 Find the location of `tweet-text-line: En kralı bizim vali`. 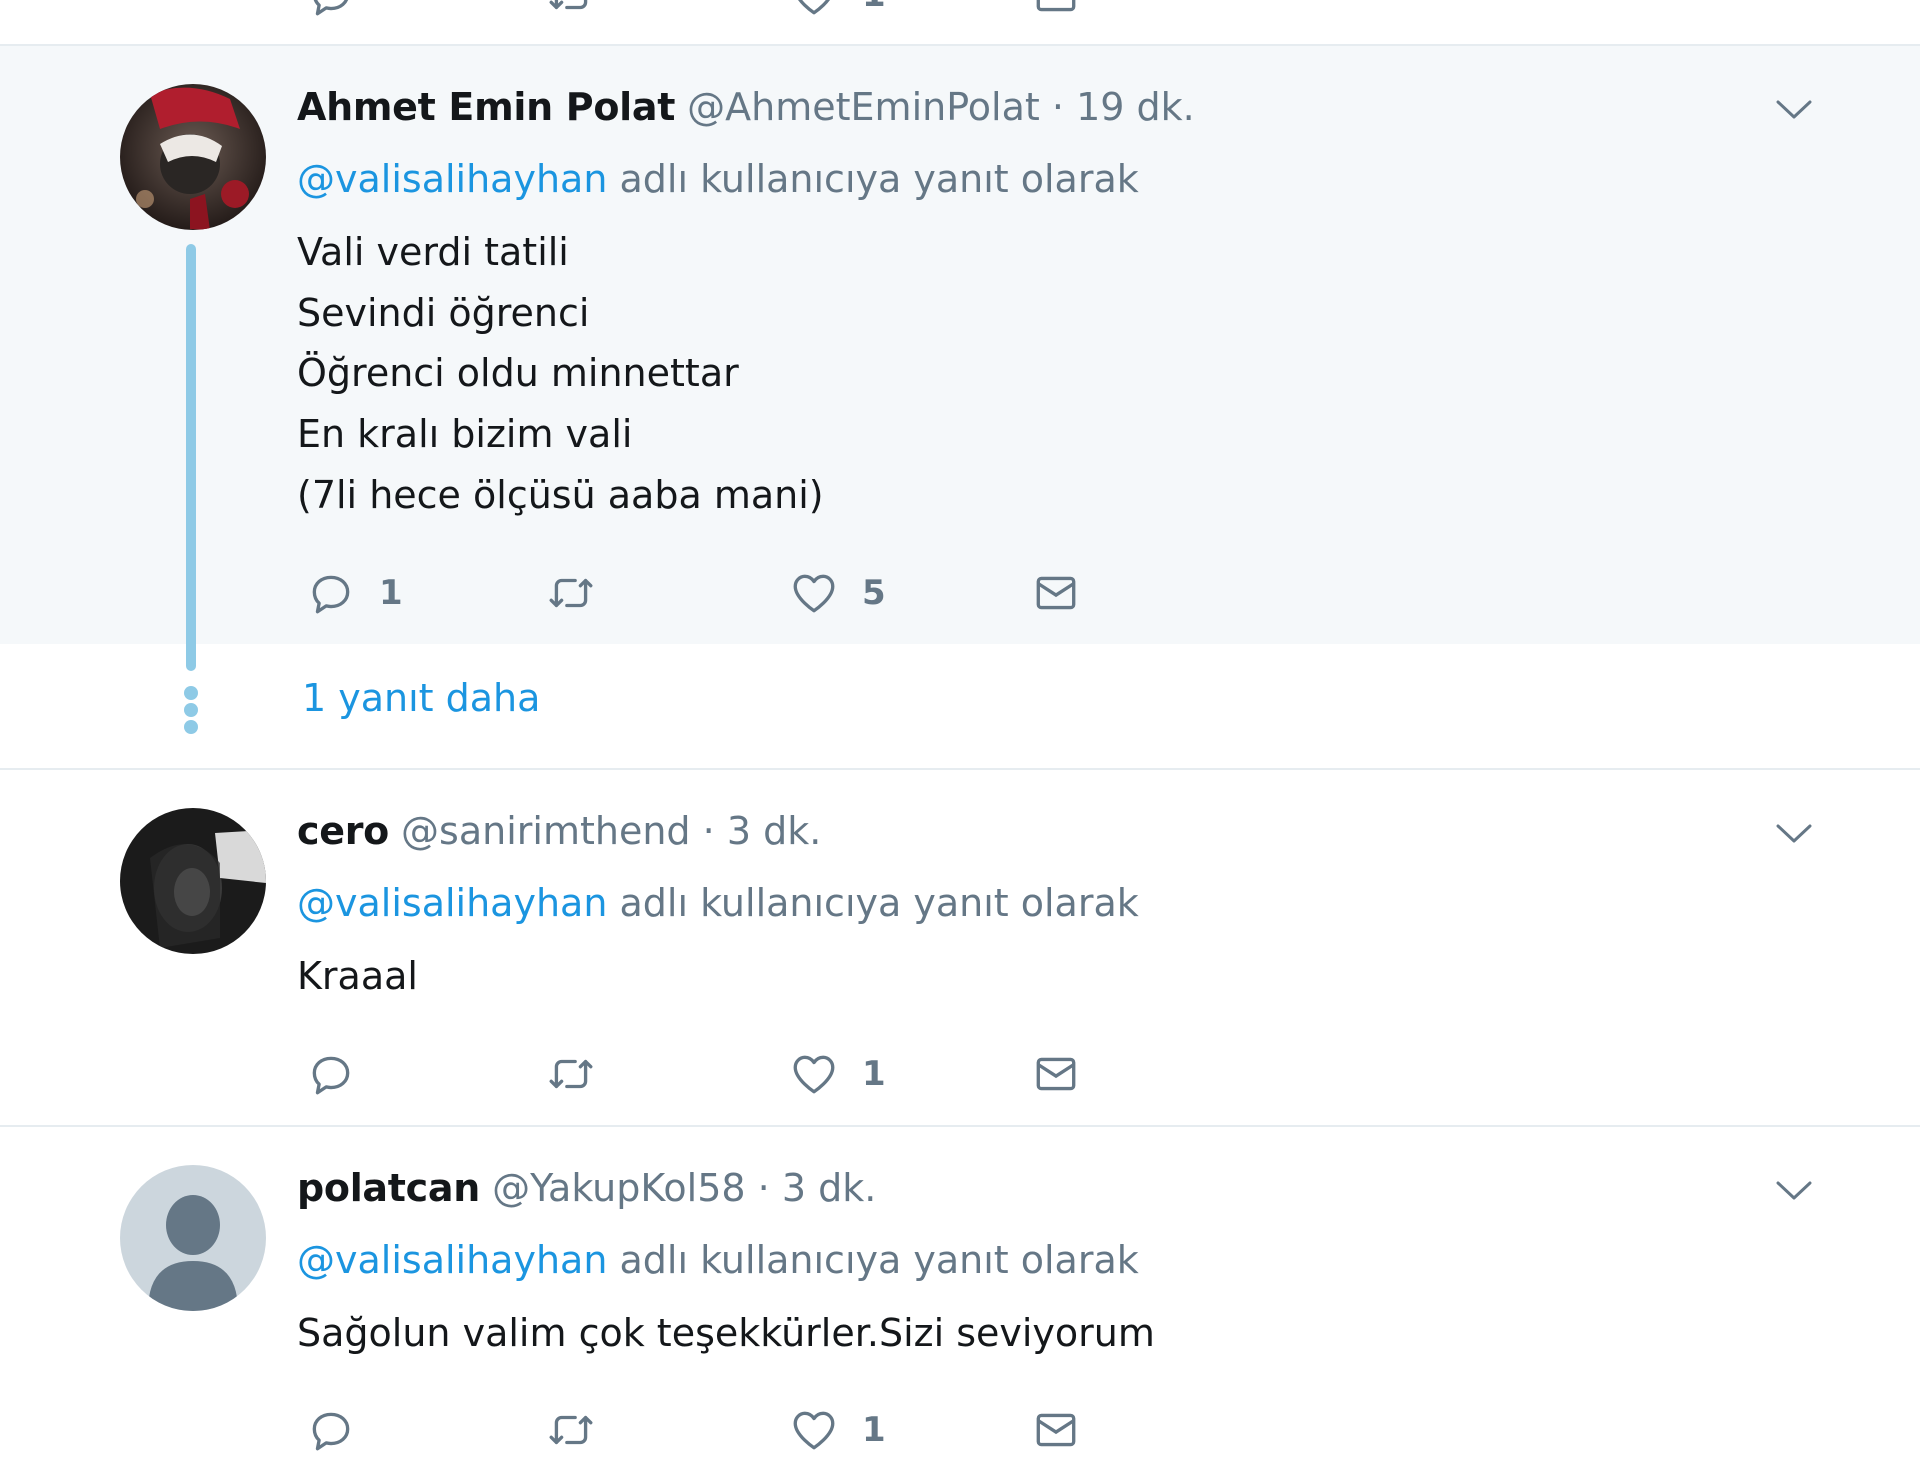

tweet-text-line: En kralı bizim vali is located at coordinates (465, 434).